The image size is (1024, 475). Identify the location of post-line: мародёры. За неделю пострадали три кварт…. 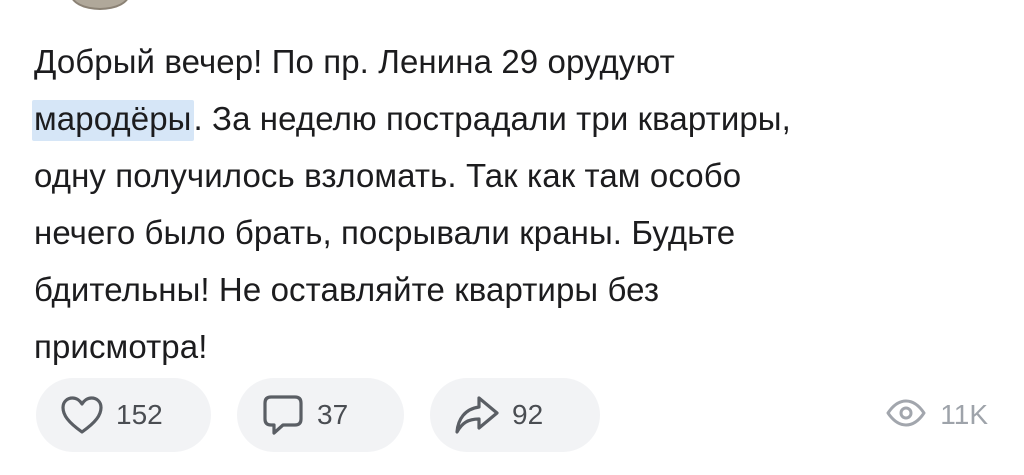
(513, 118).